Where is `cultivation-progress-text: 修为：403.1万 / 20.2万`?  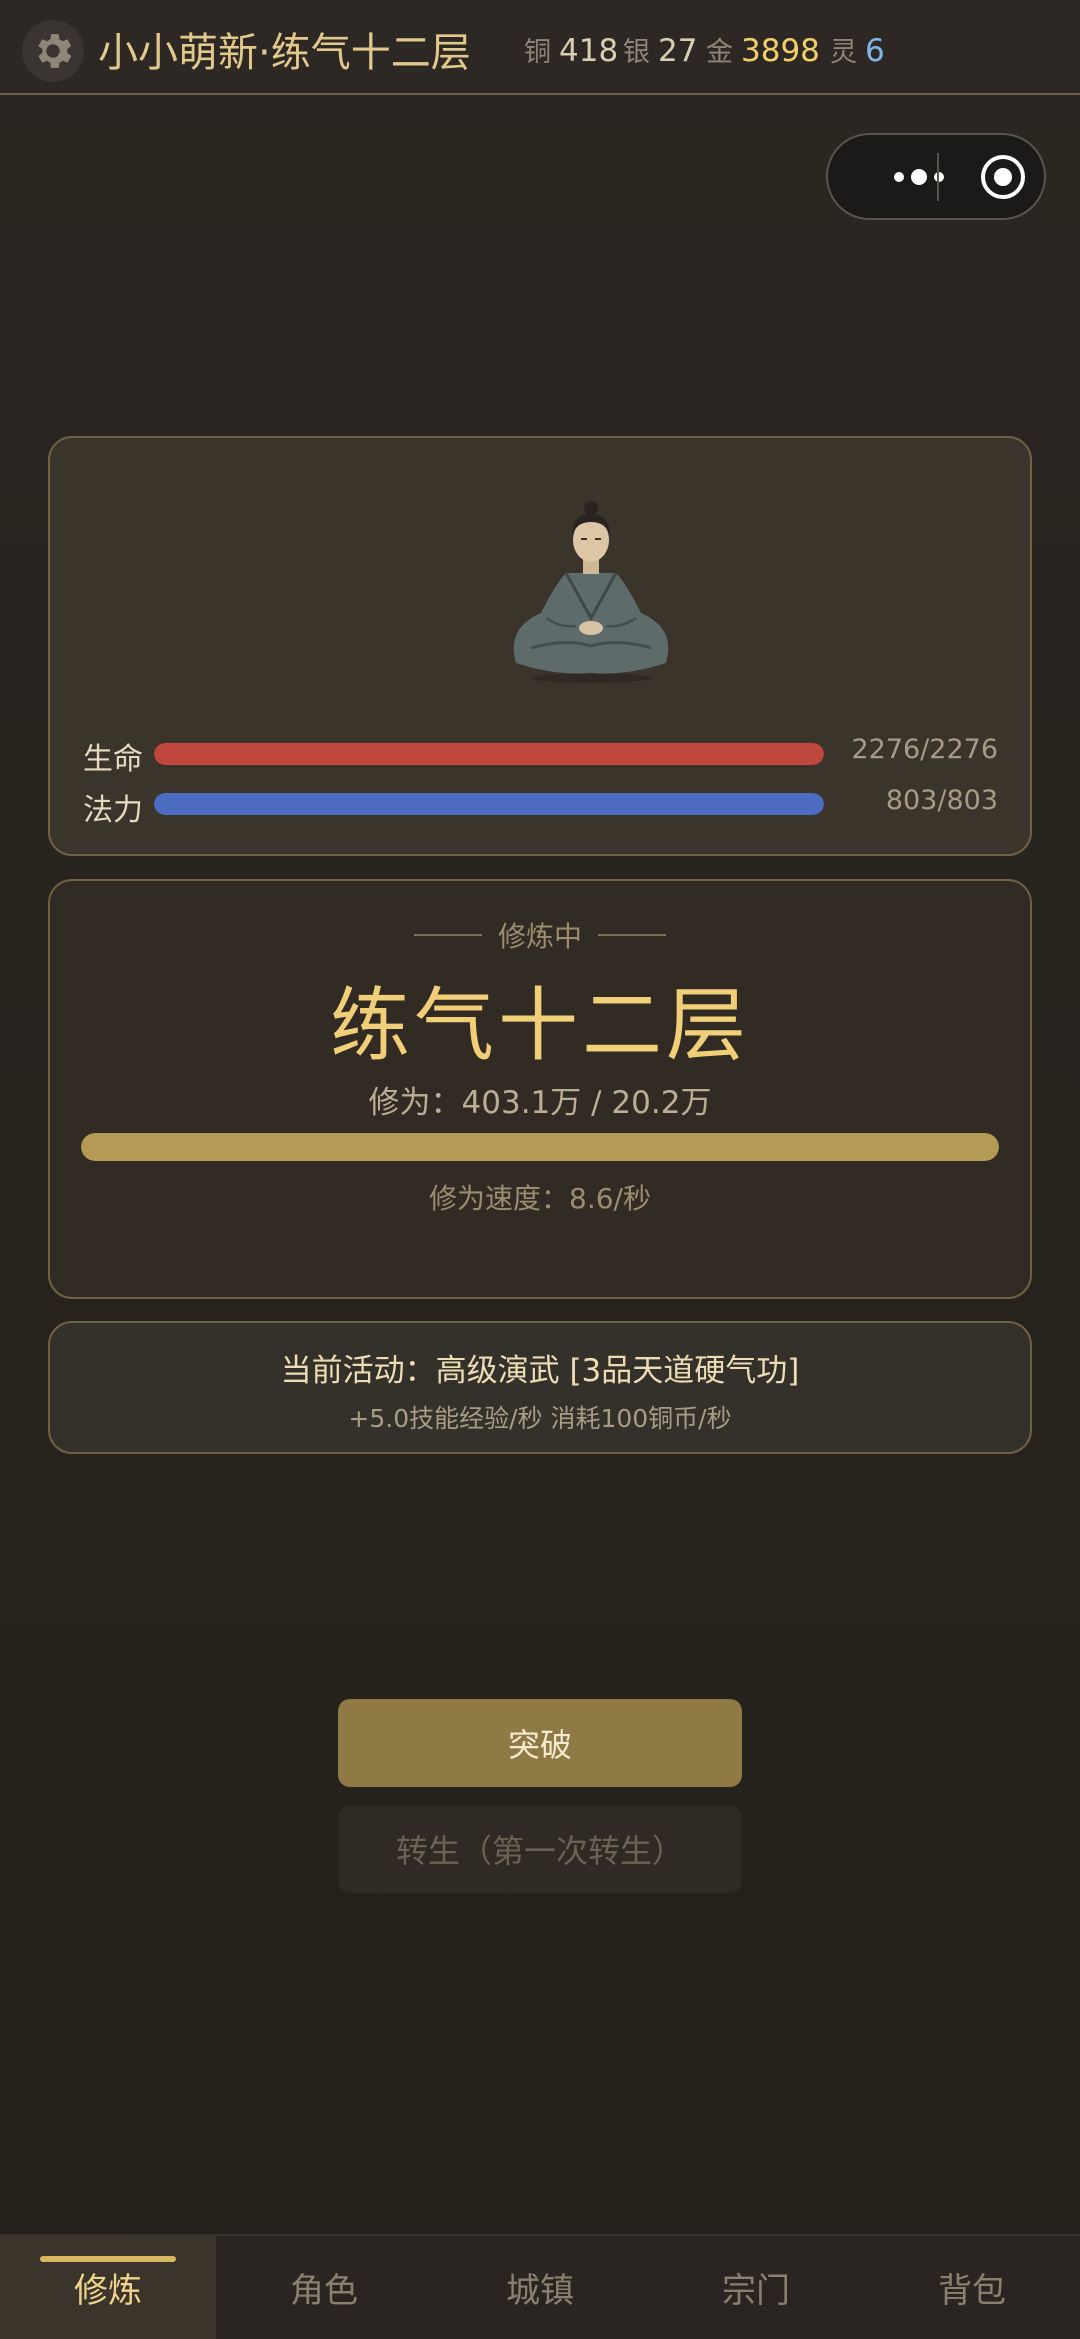
cultivation-progress-text: 修为：403.1万 / 20.2万 is located at coordinates (540, 1103).